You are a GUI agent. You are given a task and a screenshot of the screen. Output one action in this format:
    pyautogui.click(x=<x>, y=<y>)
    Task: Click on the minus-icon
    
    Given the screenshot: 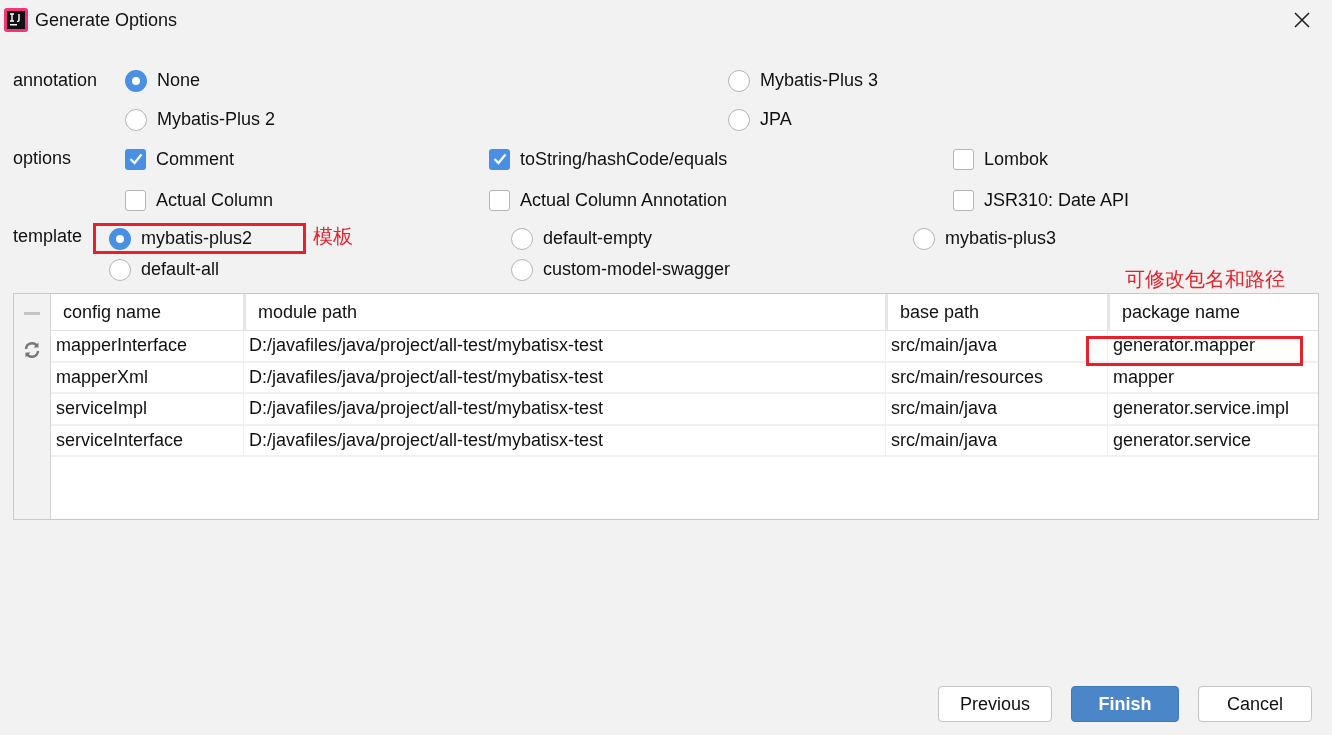 What is the action you would take?
    pyautogui.click(x=32, y=313)
    